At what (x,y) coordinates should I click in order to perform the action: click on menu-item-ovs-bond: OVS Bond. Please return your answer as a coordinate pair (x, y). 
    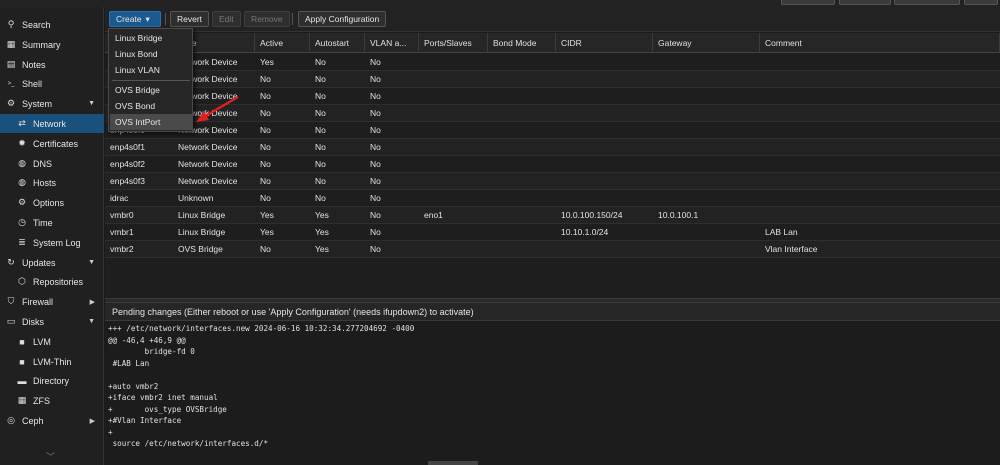
    Looking at the image, I should click on (151, 106).